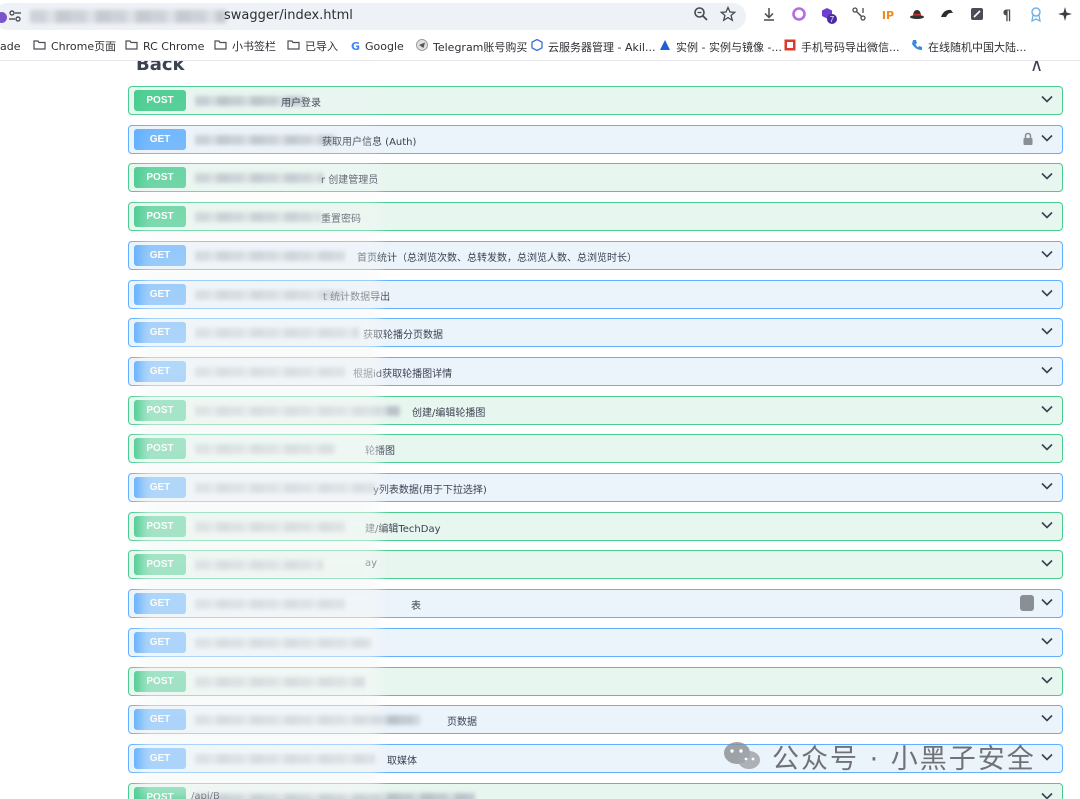  What do you see at coordinates (595, 642) in the screenshot?
I see `operation-get: GET` at bounding box center [595, 642].